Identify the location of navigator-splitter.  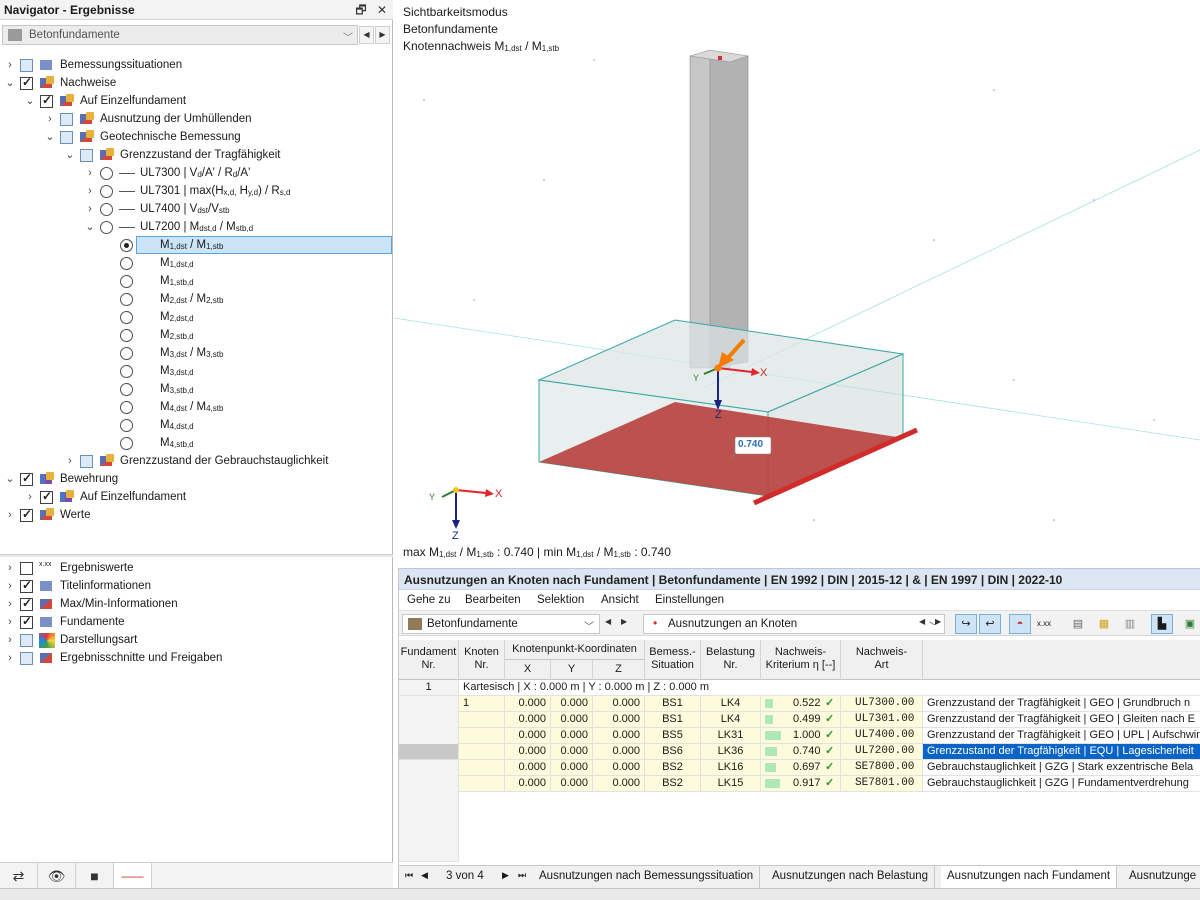
(196, 555).